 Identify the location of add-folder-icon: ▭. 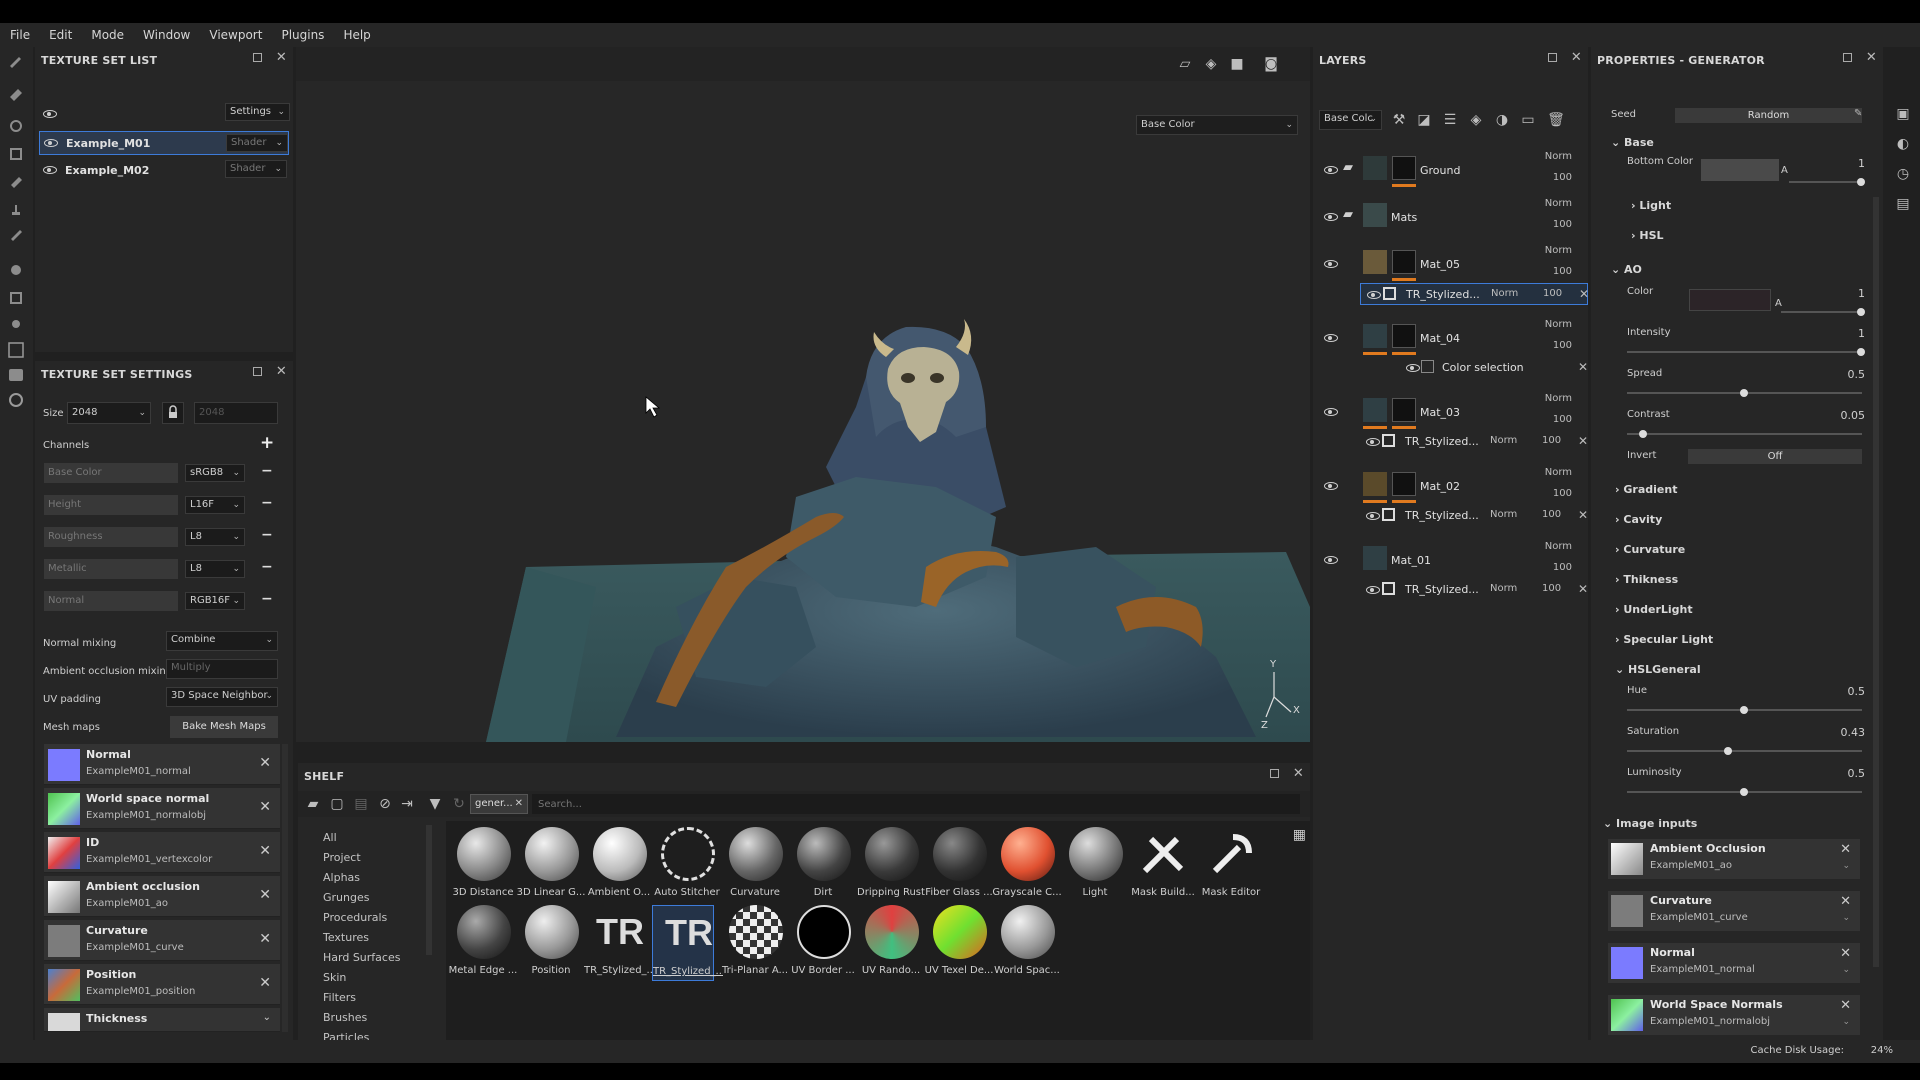
(1528, 120).